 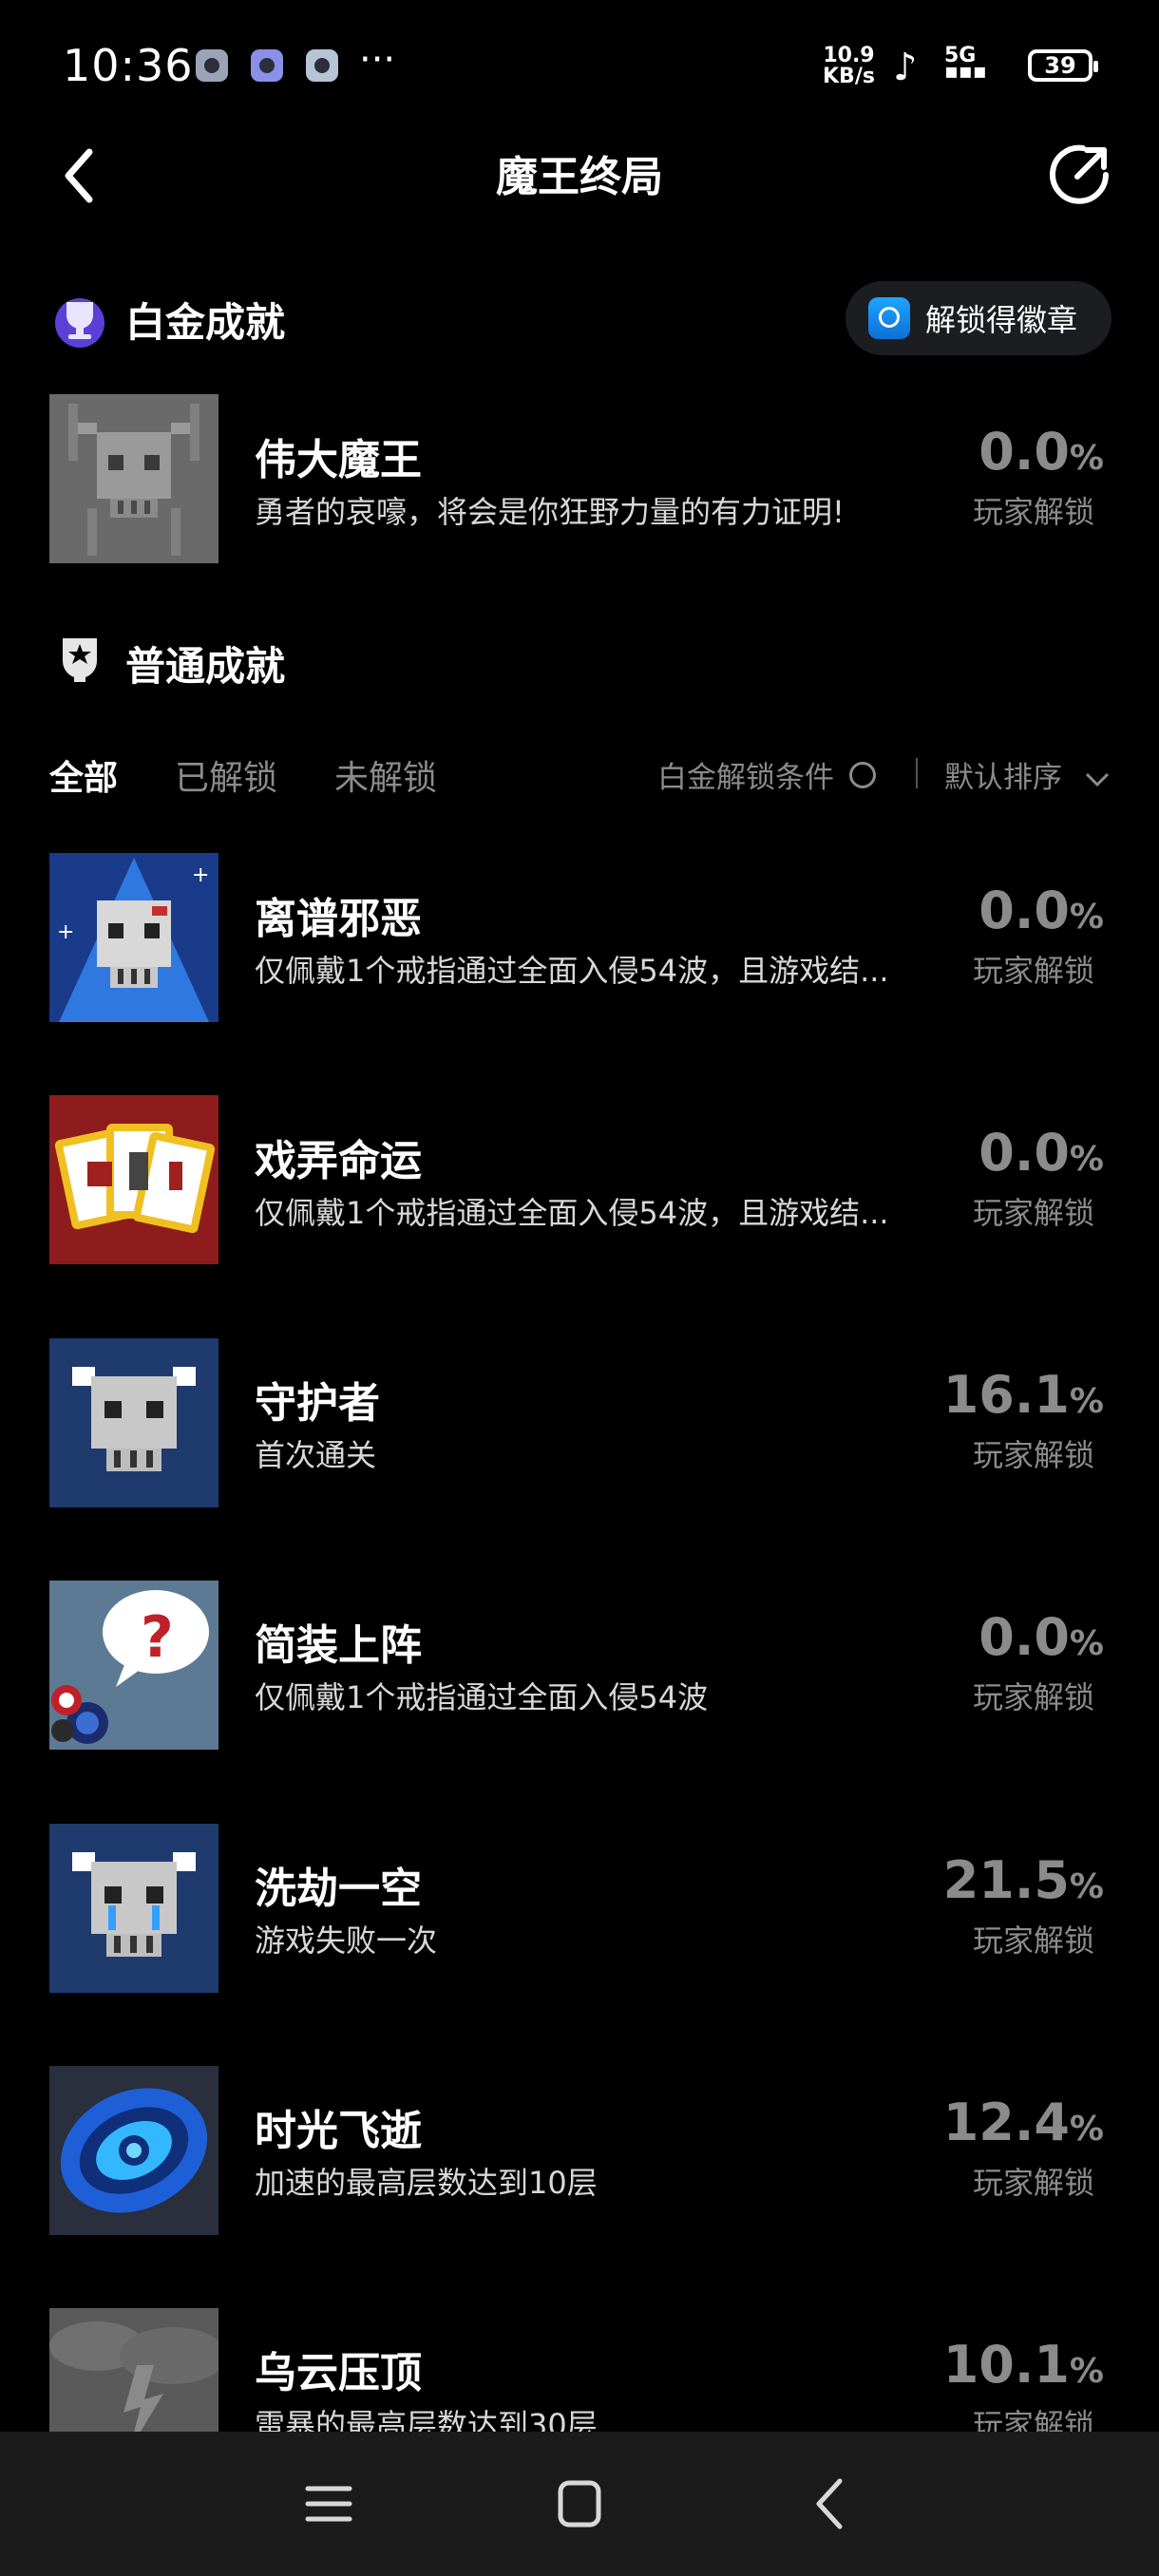 I want to click on achievement-name: 戏弄命运, so click(x=338, y=1161).